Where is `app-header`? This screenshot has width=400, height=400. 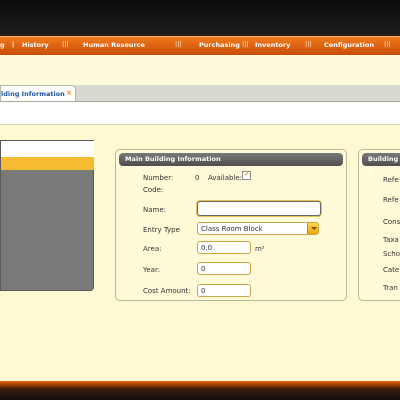 app-header is located at coordinates (200, 18).